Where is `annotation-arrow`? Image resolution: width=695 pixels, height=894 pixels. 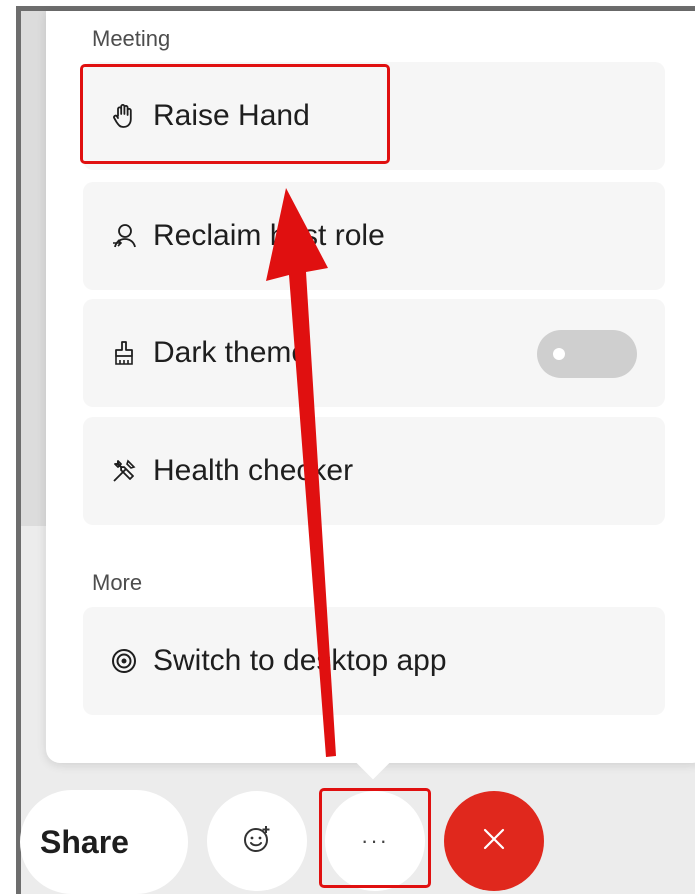 annotation-arrow is located at coordinates (301, 472).